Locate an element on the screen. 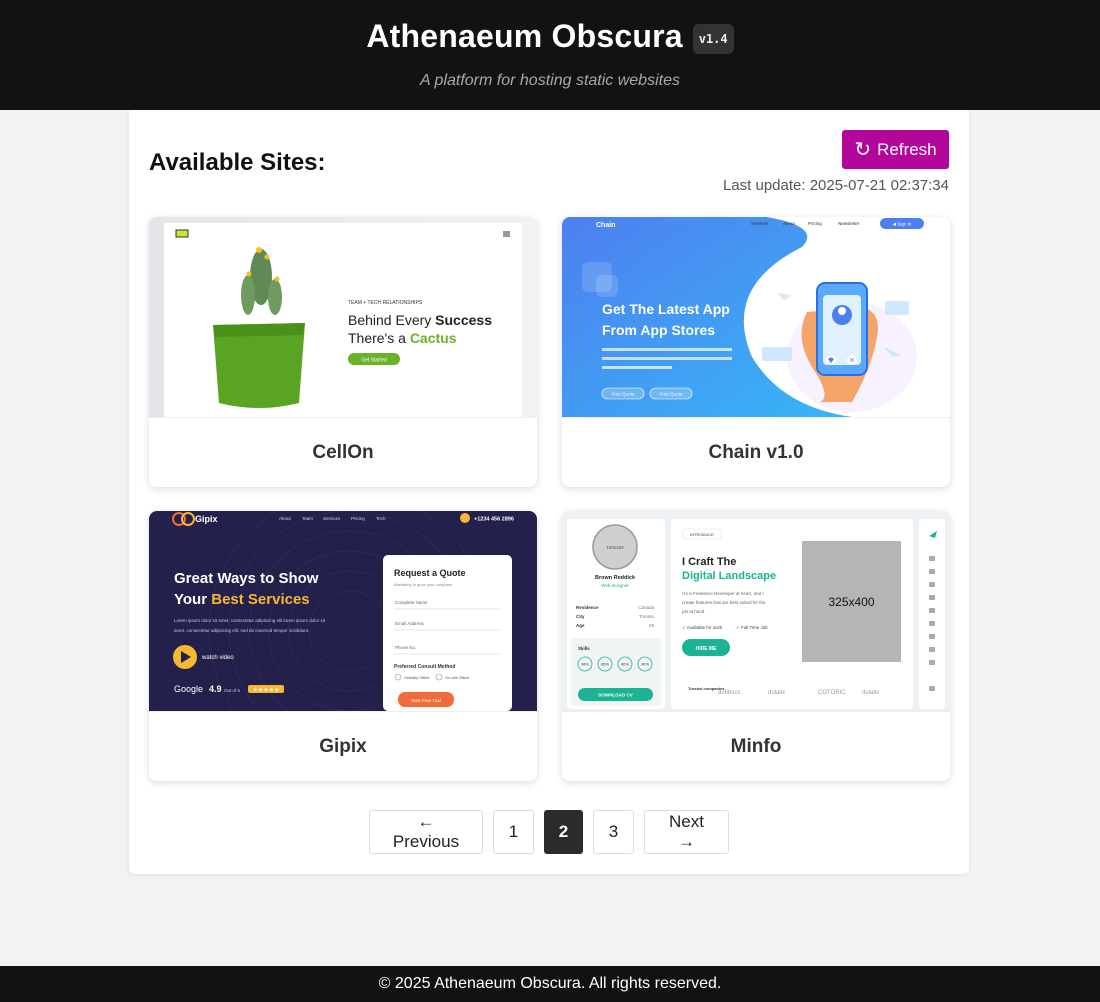 The height and width of the screenshot is (1002, 1100). minfo-info-value-0: Canada is located at coordinates (646, 607).